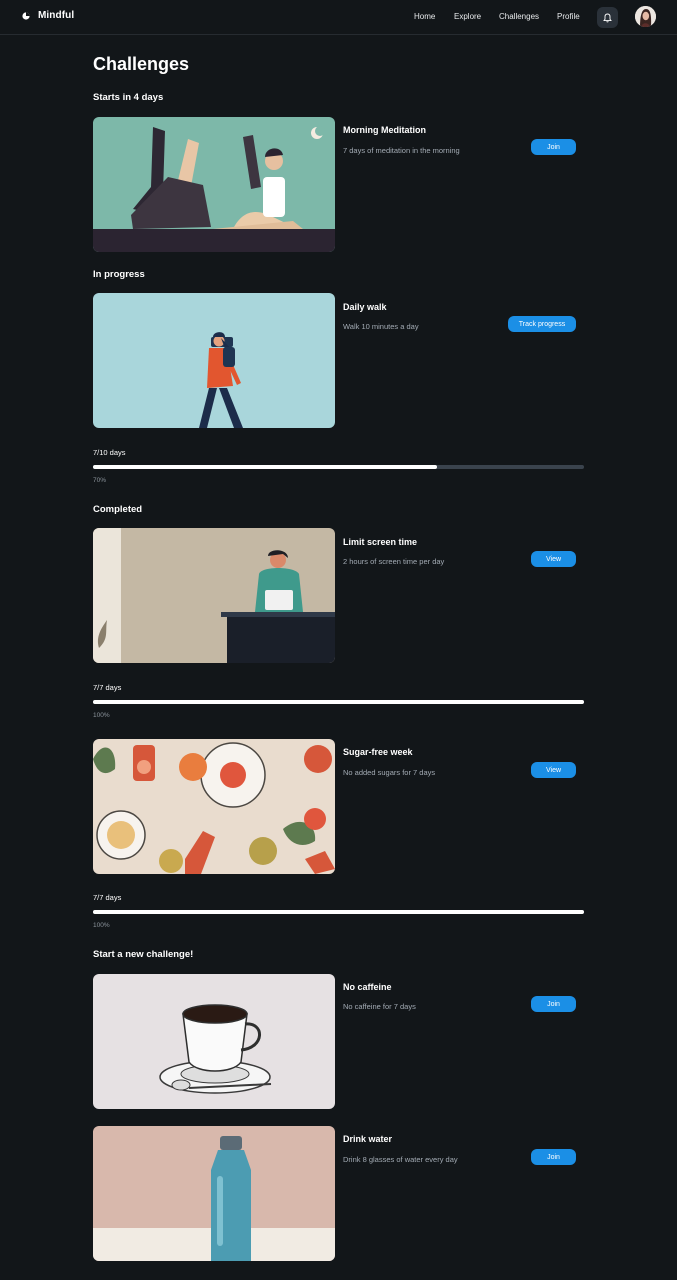 The width and height of the screenshot is (677, 1280). Describe the element at coordinates (214, 1041) in the screenshot. I see `no-caffeine-image` at that location.